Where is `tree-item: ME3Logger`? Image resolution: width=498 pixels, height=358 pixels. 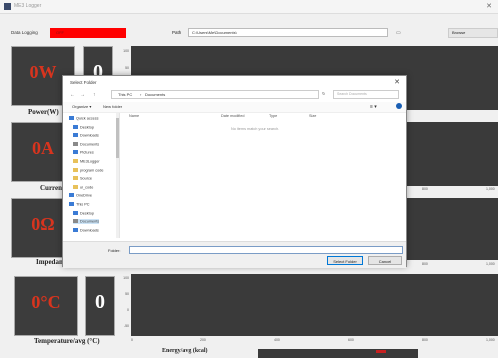 tree-item: ME3Logger is located at coordinates (86, 161).